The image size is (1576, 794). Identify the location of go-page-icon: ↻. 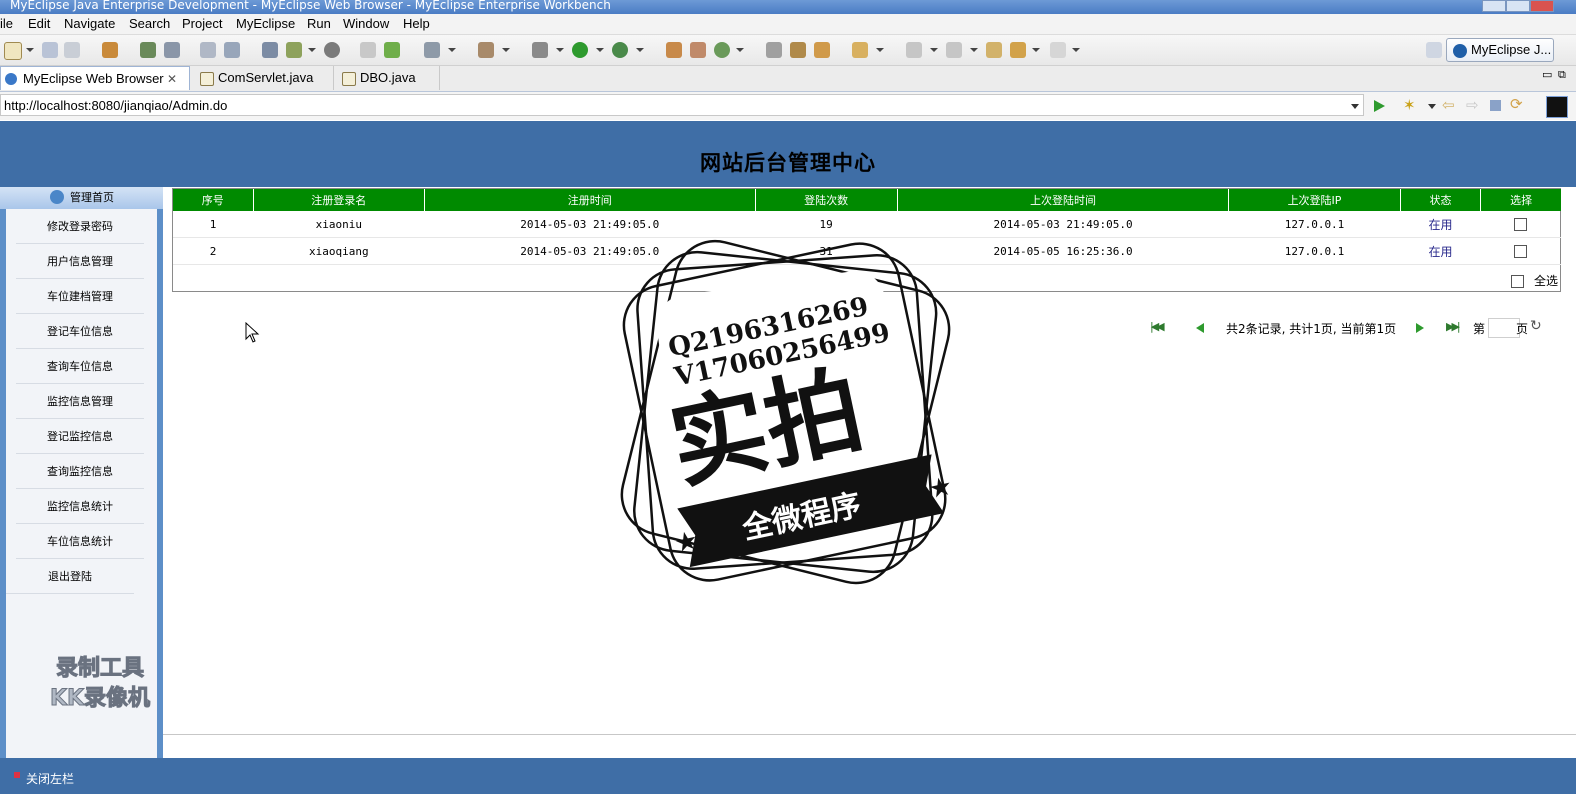
(1536, 326).